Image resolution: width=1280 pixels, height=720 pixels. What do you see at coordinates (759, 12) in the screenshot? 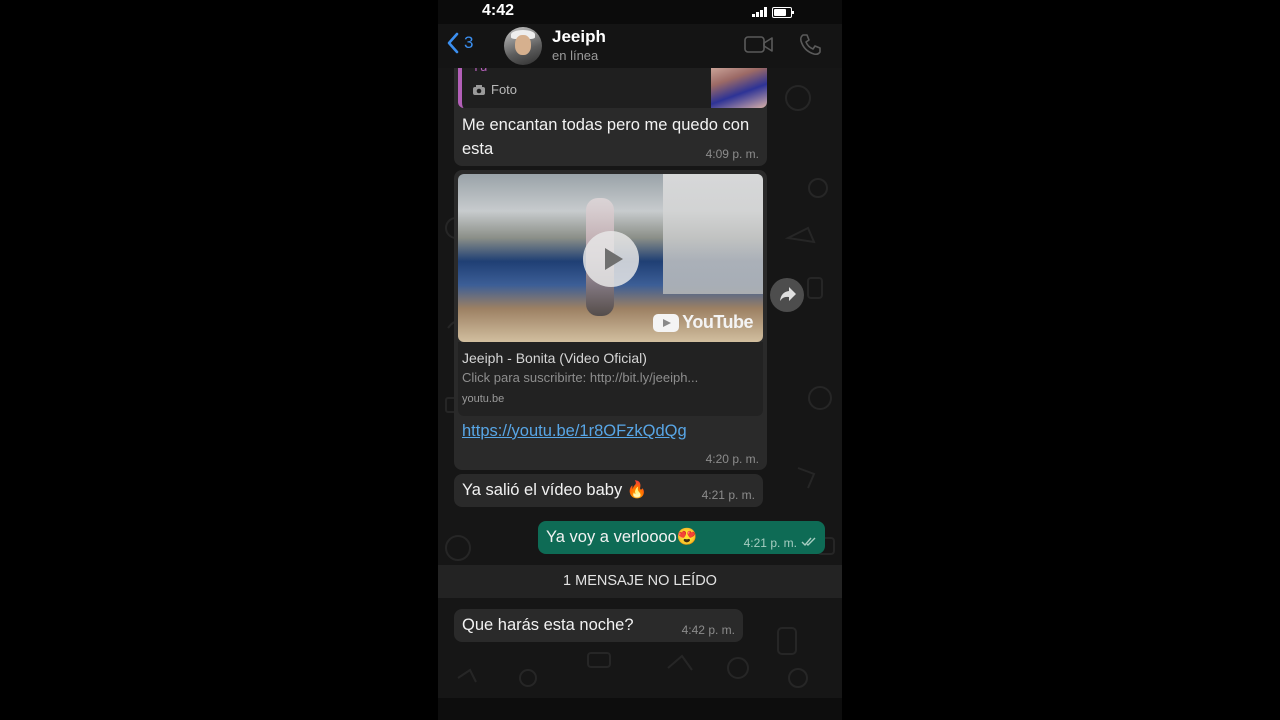
I see `cellular-signal-icon` at bounding box center [759, 12].